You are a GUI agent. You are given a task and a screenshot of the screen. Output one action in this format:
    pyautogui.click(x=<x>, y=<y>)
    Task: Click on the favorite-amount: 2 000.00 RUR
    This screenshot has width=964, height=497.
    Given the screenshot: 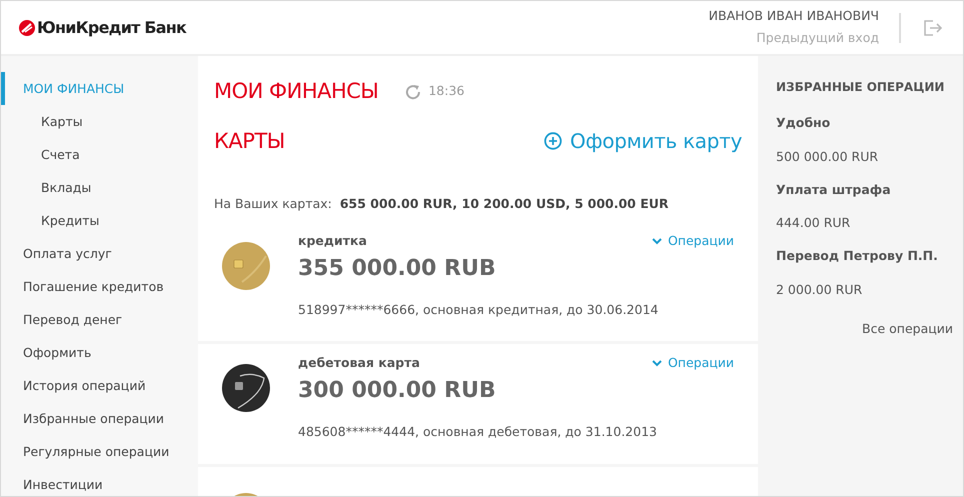 What is the action you would take?
    pyautogui.click(x=820, y=289)
    